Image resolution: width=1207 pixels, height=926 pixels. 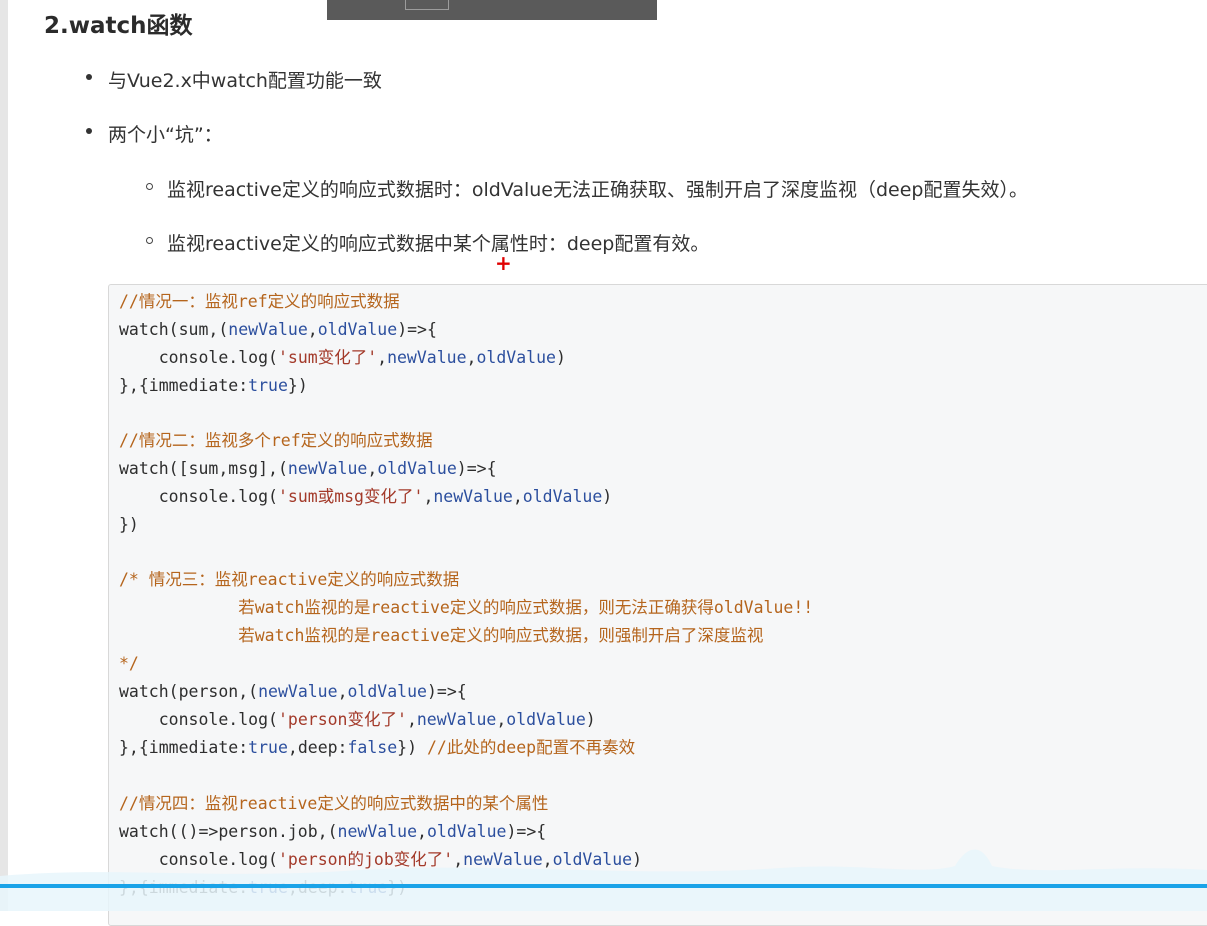 I want to click on sub-list-item: 监视reactive定义的响应式数据中某个属性时：deep配置有效。, so click(x=428, y=242).